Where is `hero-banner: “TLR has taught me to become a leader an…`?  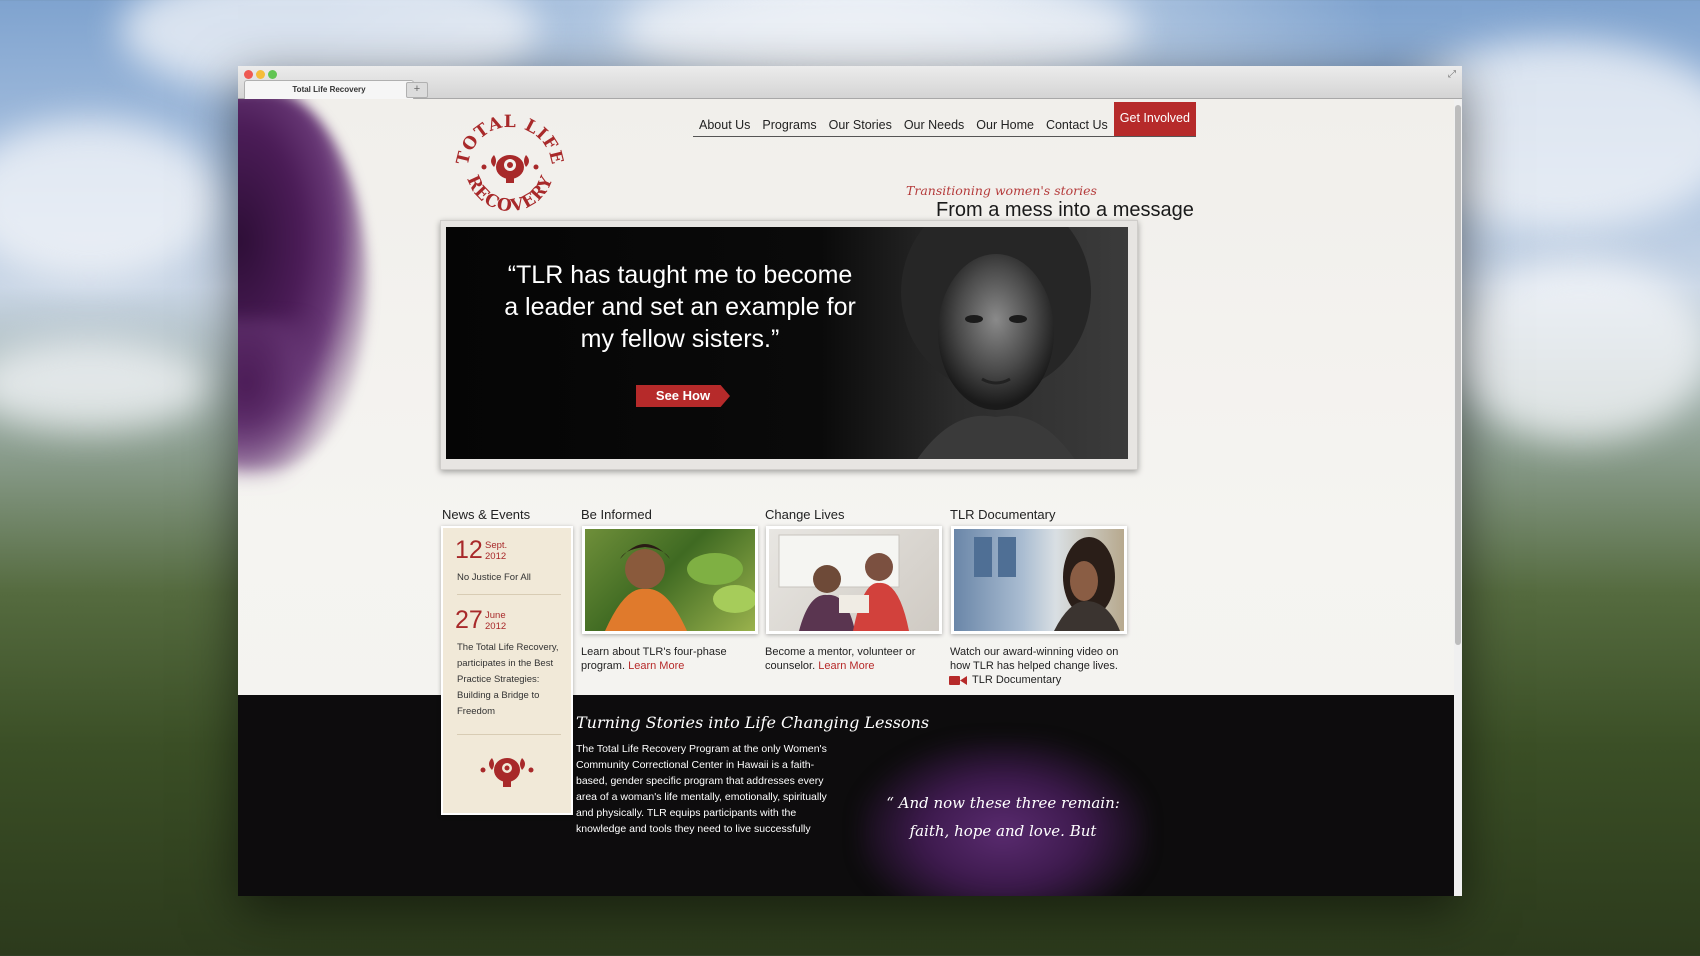
hero-banner: “TLR has taught me to become a leader an… is located at coordinates (787, 343).